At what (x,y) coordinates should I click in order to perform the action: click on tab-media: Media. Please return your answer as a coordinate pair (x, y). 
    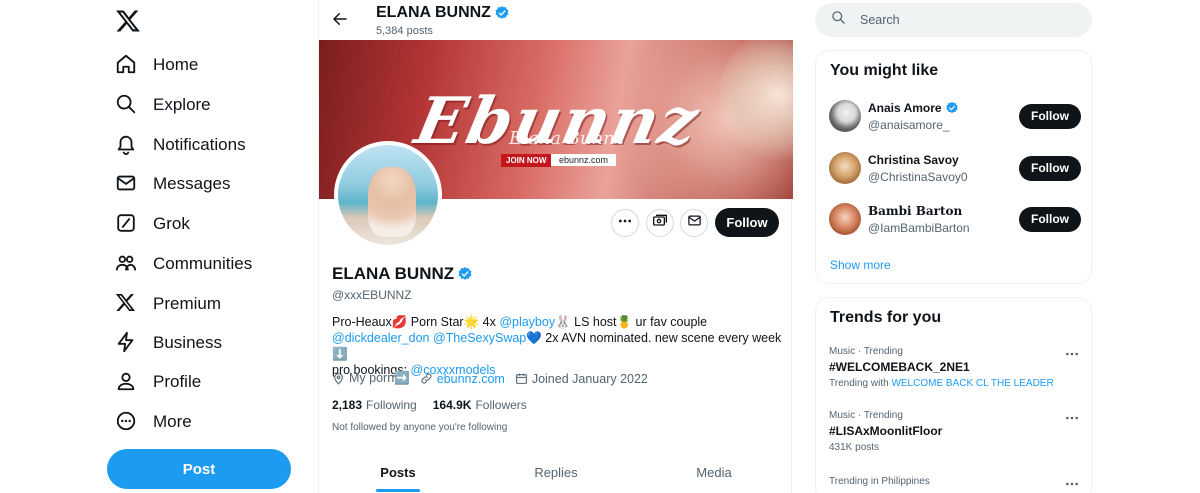
    Looking at the image, I should click on (714, 472).